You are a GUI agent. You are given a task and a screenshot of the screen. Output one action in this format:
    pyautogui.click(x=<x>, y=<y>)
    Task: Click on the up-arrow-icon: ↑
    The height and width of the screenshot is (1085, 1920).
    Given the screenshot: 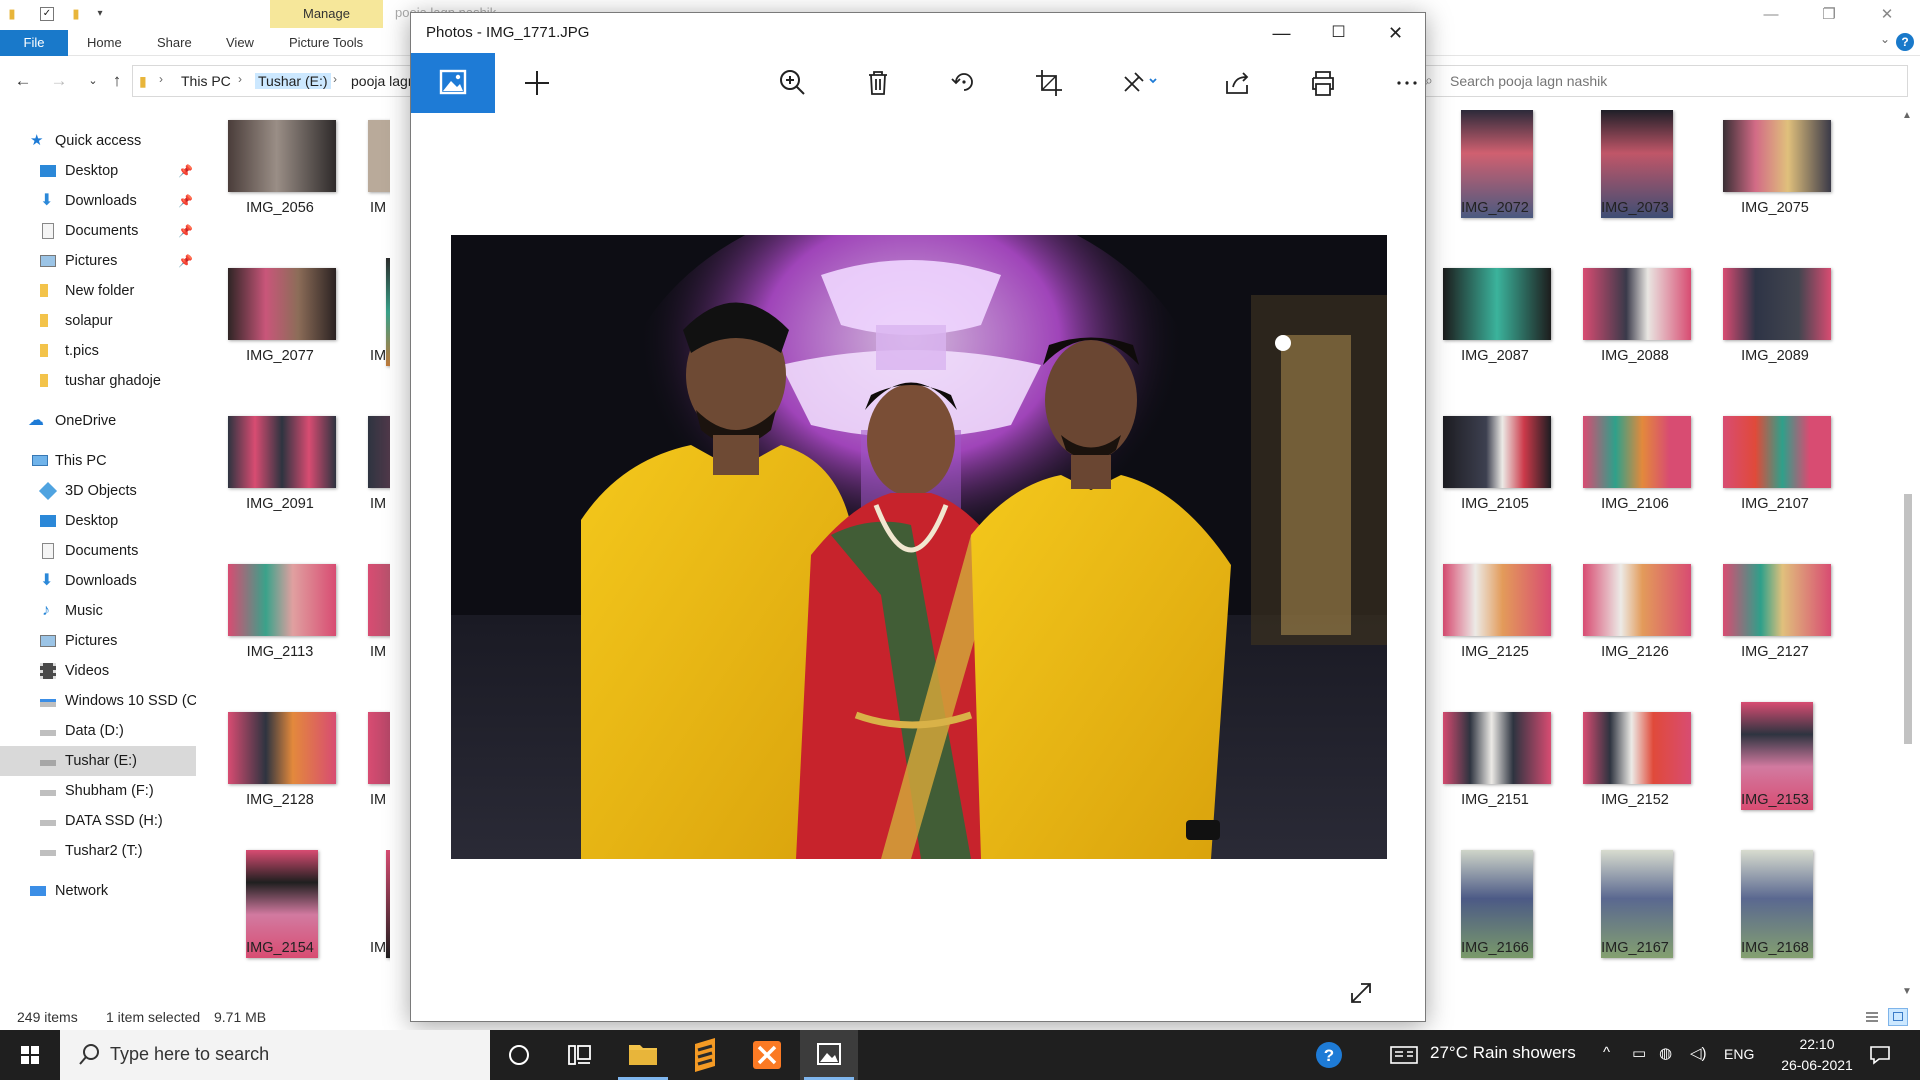 What is the action you would take?
    pyautogui.click(x=117, y=81)
    